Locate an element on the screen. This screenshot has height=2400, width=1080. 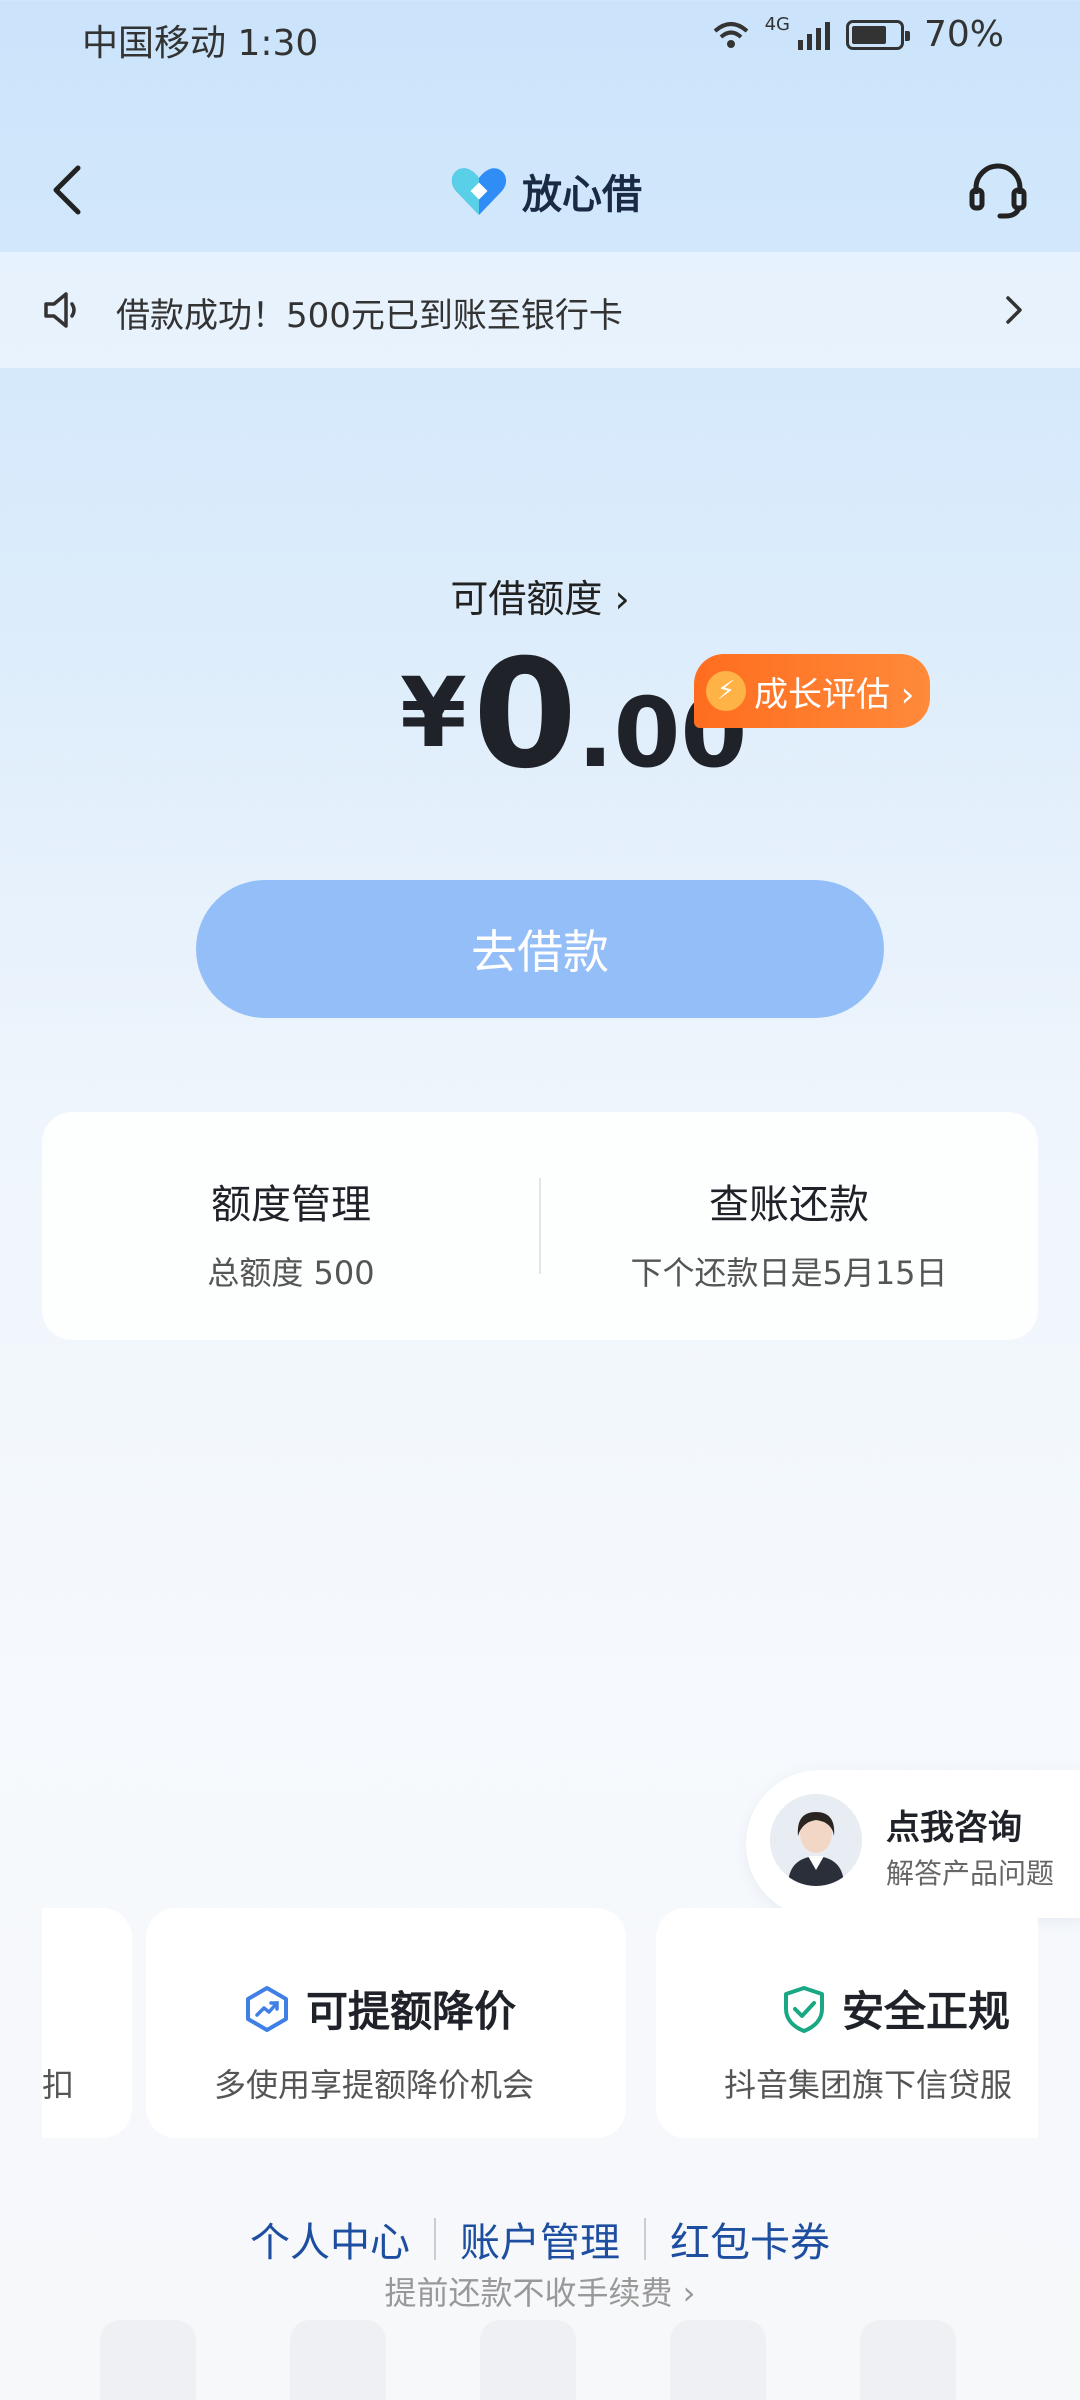
early-repayment-link: 提前还款不收手续费 › is located at coordinates (540, 2291).